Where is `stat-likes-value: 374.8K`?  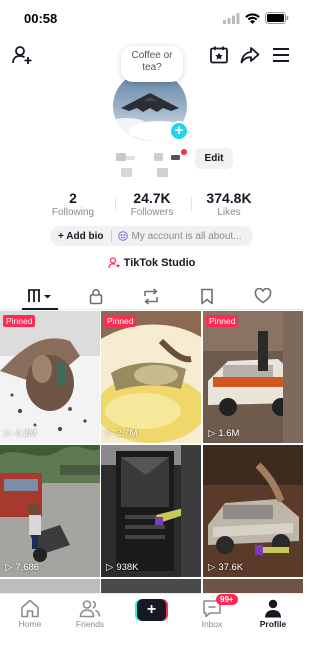
stat-likes-value: 374.8K is located at coordinates (229, 198).